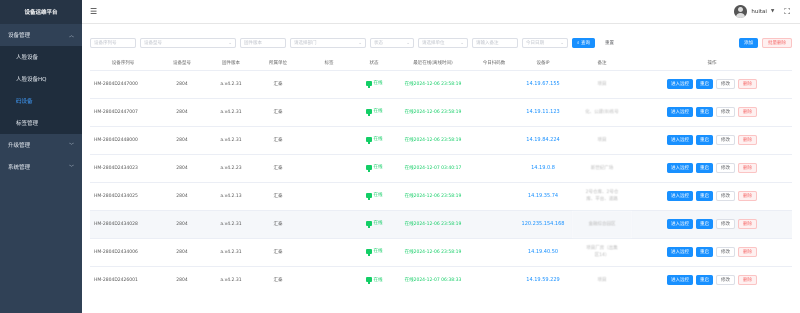 The height and width of the screenshot is (313, 800). Describe the element at coordinates (41, 57) in the screenshot. I see `sidebar-item-face-device: 人脸设备` at that location.